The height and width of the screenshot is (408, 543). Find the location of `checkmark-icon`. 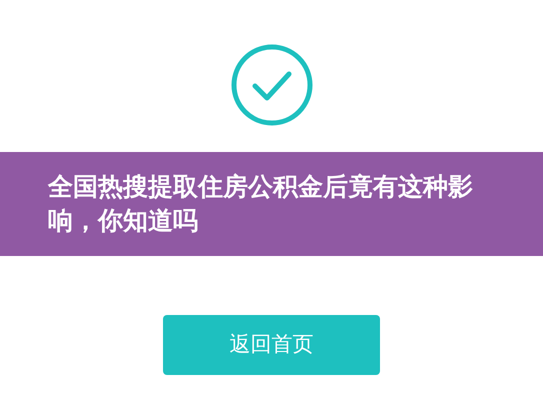

checkmark-icon is located at coordinates (271, 85).